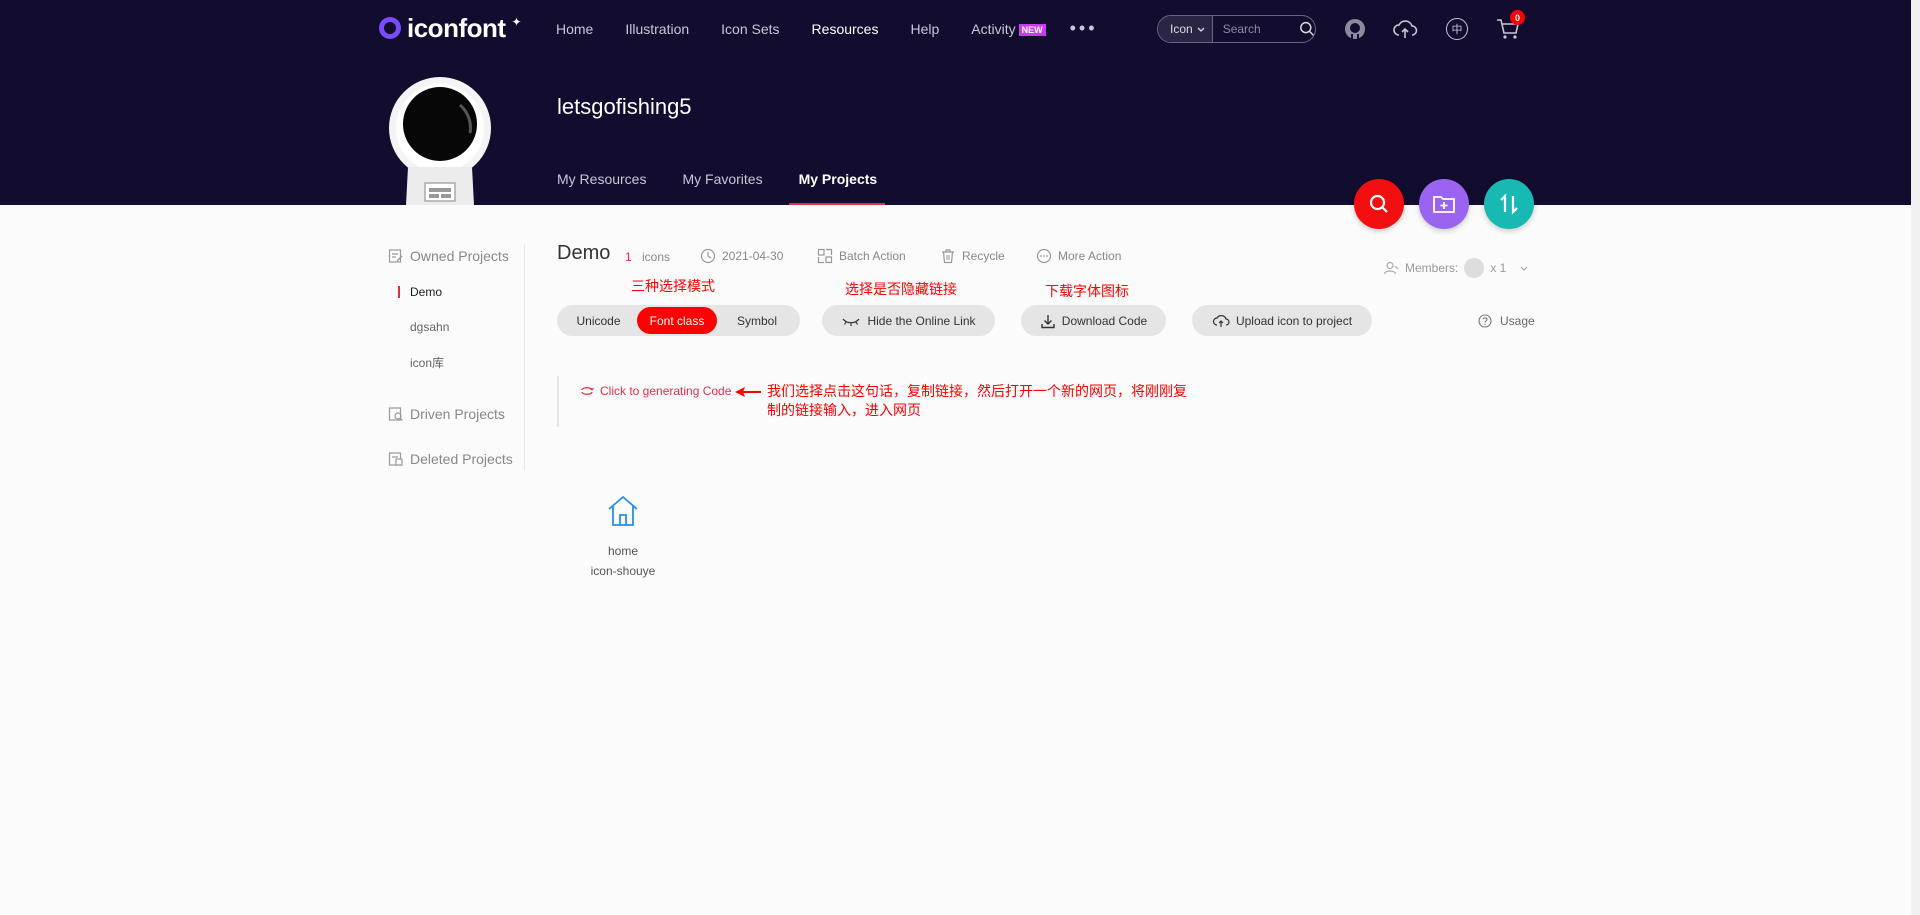  I want to click on tab-my-resources: My Resources, so click(601, 188).